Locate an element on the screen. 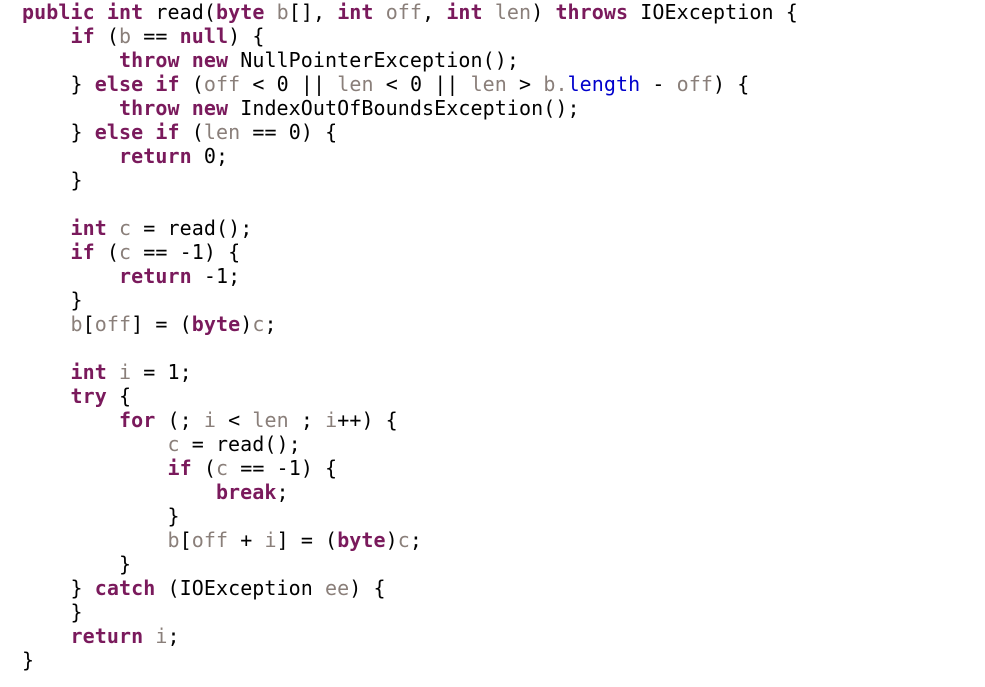  code-token-plain: (; is located at coordinates (179, 420).